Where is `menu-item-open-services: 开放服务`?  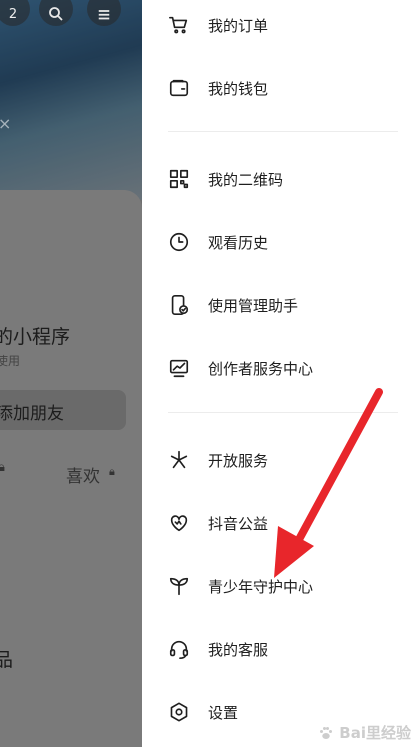
menu-item-open-services: 开放服务 is located at coordinates (280, 460).